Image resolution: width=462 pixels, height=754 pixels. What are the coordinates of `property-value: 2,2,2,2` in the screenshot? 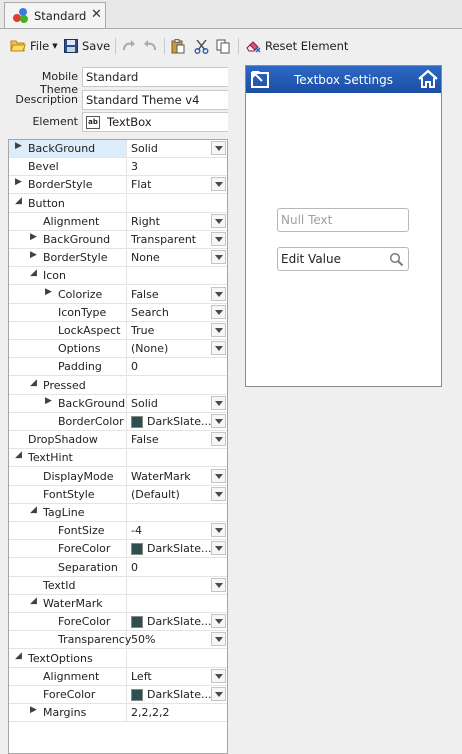 It's located at (150, 712).